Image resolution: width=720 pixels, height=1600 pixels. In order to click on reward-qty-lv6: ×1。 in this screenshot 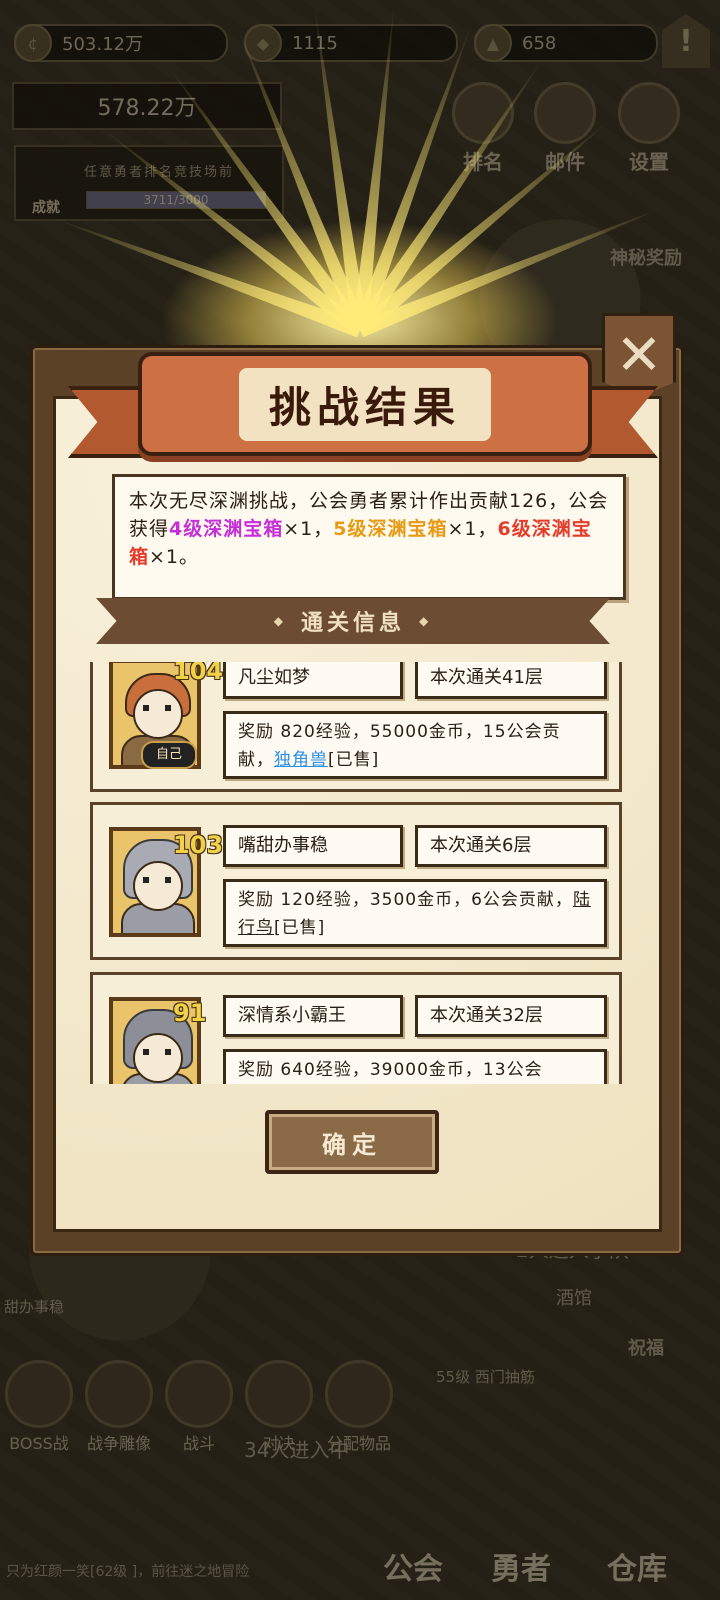, I will do `click(174, 557)`.